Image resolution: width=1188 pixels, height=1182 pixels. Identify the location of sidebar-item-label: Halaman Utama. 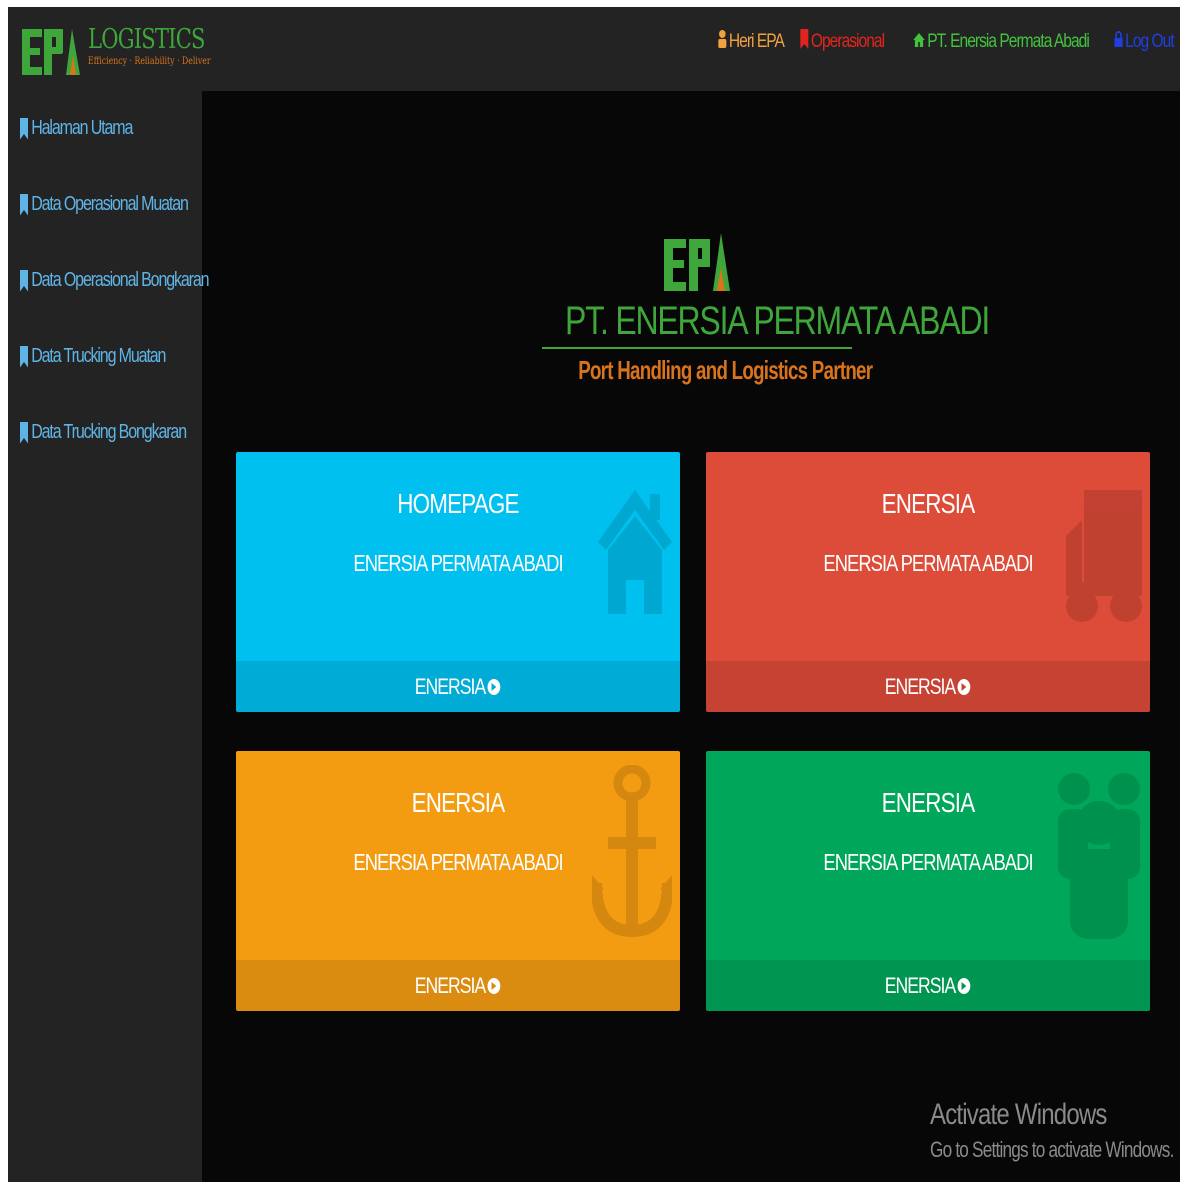
(82, 128).